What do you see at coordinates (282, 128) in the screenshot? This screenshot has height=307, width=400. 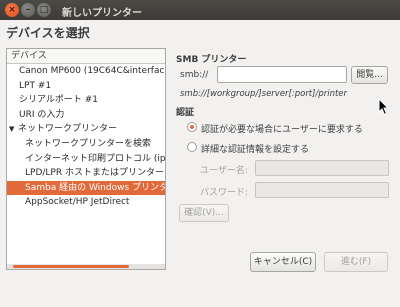 I see `radio-prompt-user-label: 認証が必要な場合にユーザーに要求する` at bounding box center [282, 128].